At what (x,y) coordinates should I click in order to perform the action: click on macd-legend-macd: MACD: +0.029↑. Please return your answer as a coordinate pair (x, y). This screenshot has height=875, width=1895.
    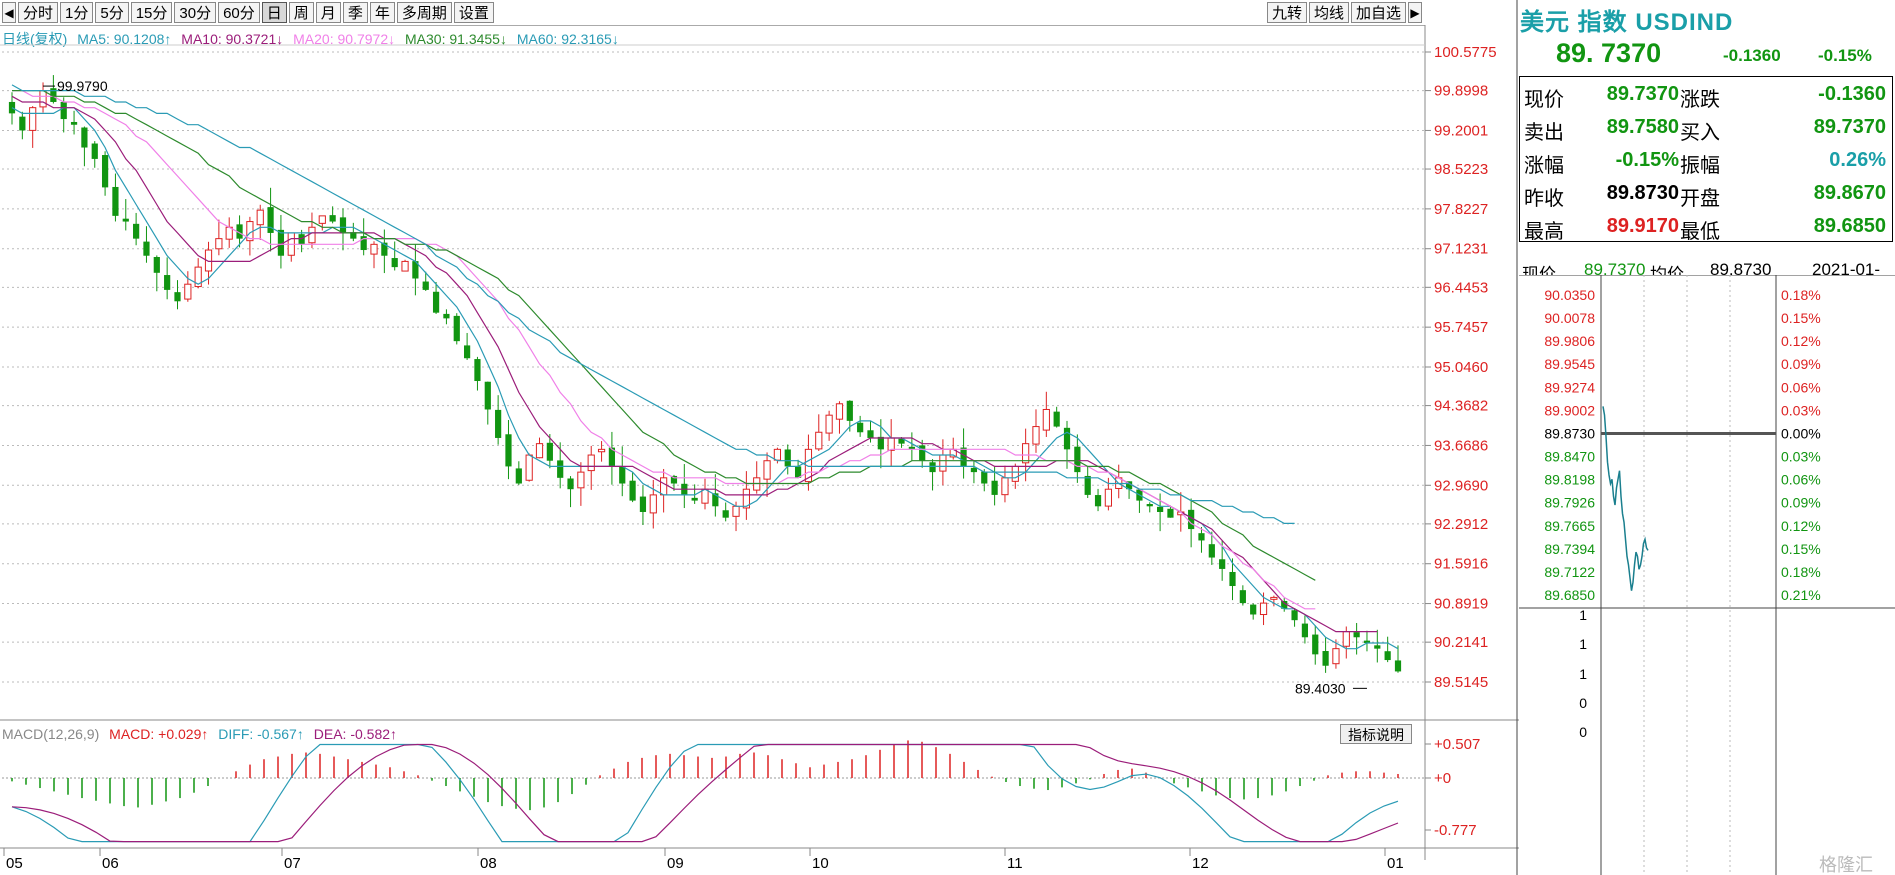
    Looking at the image, I should click on (159, 734).